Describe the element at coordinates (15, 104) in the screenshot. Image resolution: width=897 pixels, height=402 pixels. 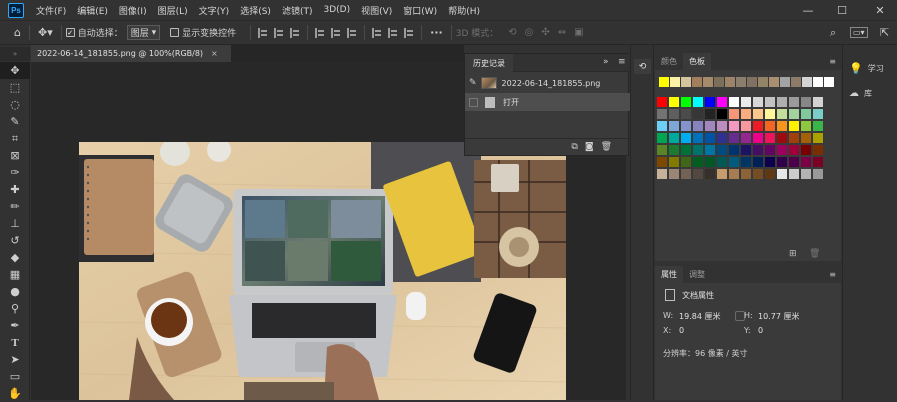
I see `lasso-tool-icon: ◌` at that location.